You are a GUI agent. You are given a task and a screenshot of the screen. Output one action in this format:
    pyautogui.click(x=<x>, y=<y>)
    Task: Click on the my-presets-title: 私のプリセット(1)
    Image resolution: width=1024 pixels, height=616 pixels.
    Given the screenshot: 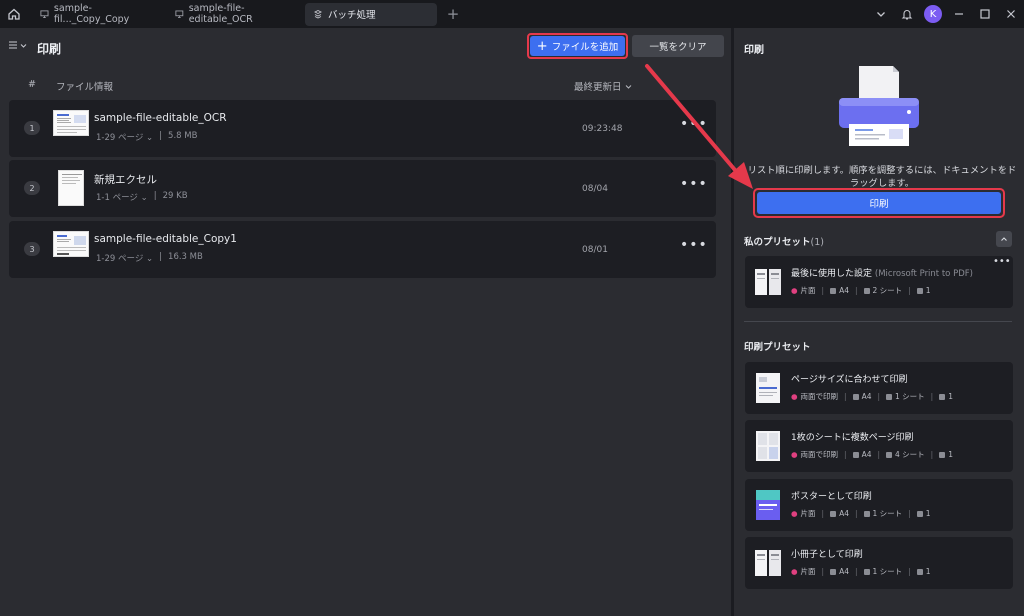 What is the action you would take?
    pyautogui.click(x=784, y=242)
    